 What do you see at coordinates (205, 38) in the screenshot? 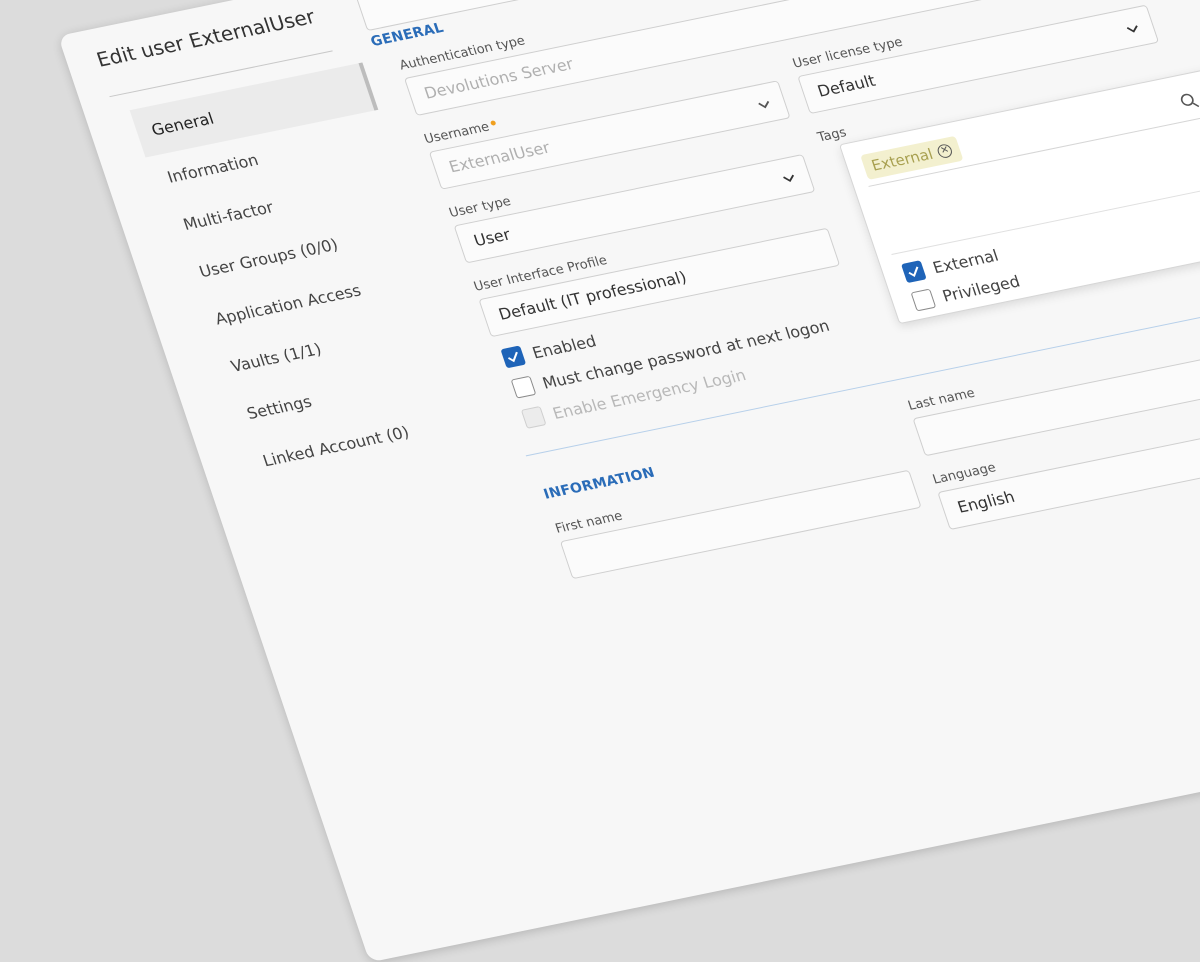
I see `dialog-title: Edit user ExternalUser` at bounding box center [205, 38].